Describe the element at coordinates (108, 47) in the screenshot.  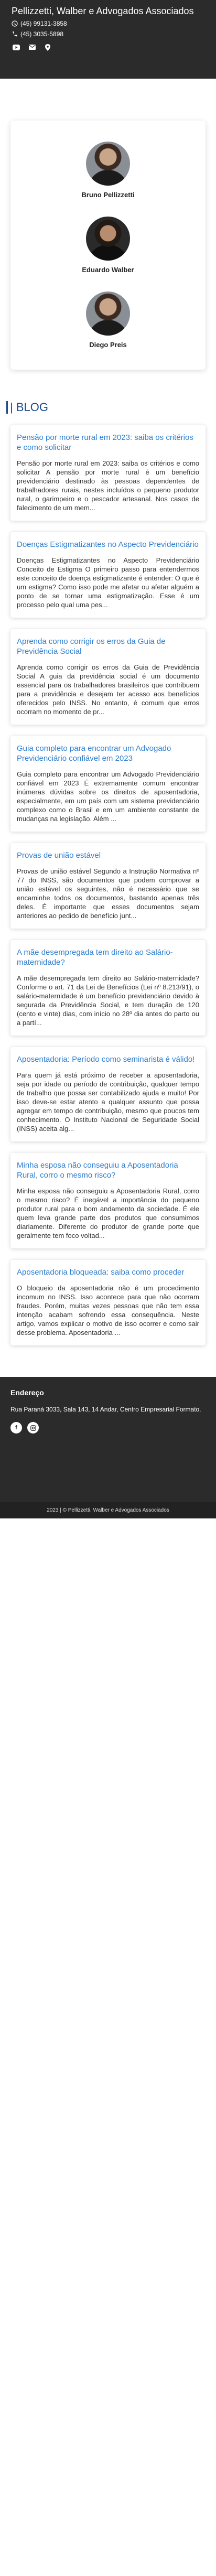
I see `header-social-links` at that location.